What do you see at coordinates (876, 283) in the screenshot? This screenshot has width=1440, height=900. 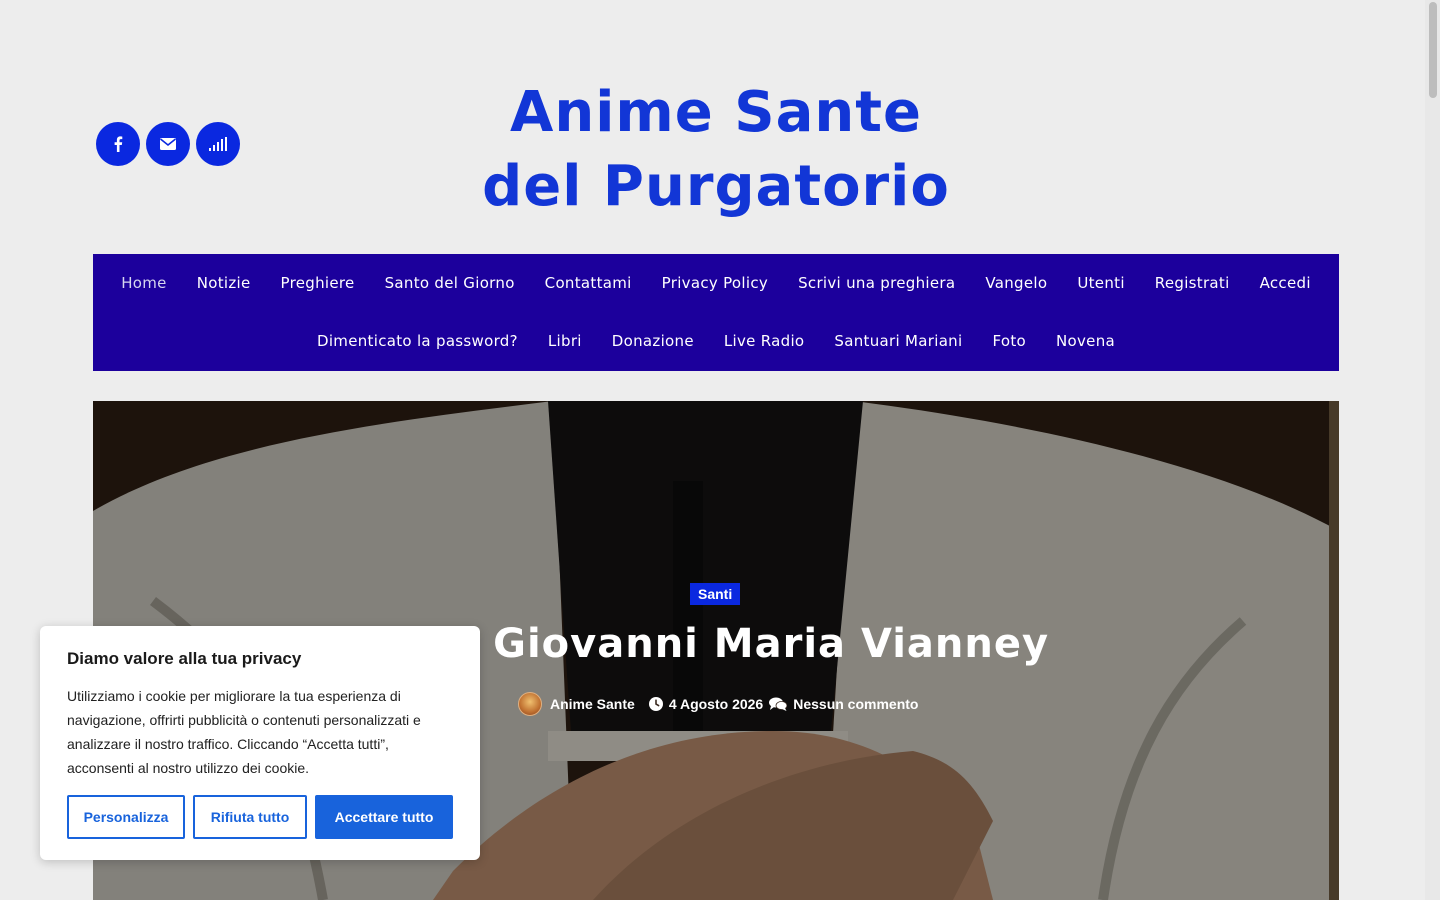 I see `nav-item-scrivi-una-preghiera: Scrivi una preghiera` at bounding box center [876, 283].